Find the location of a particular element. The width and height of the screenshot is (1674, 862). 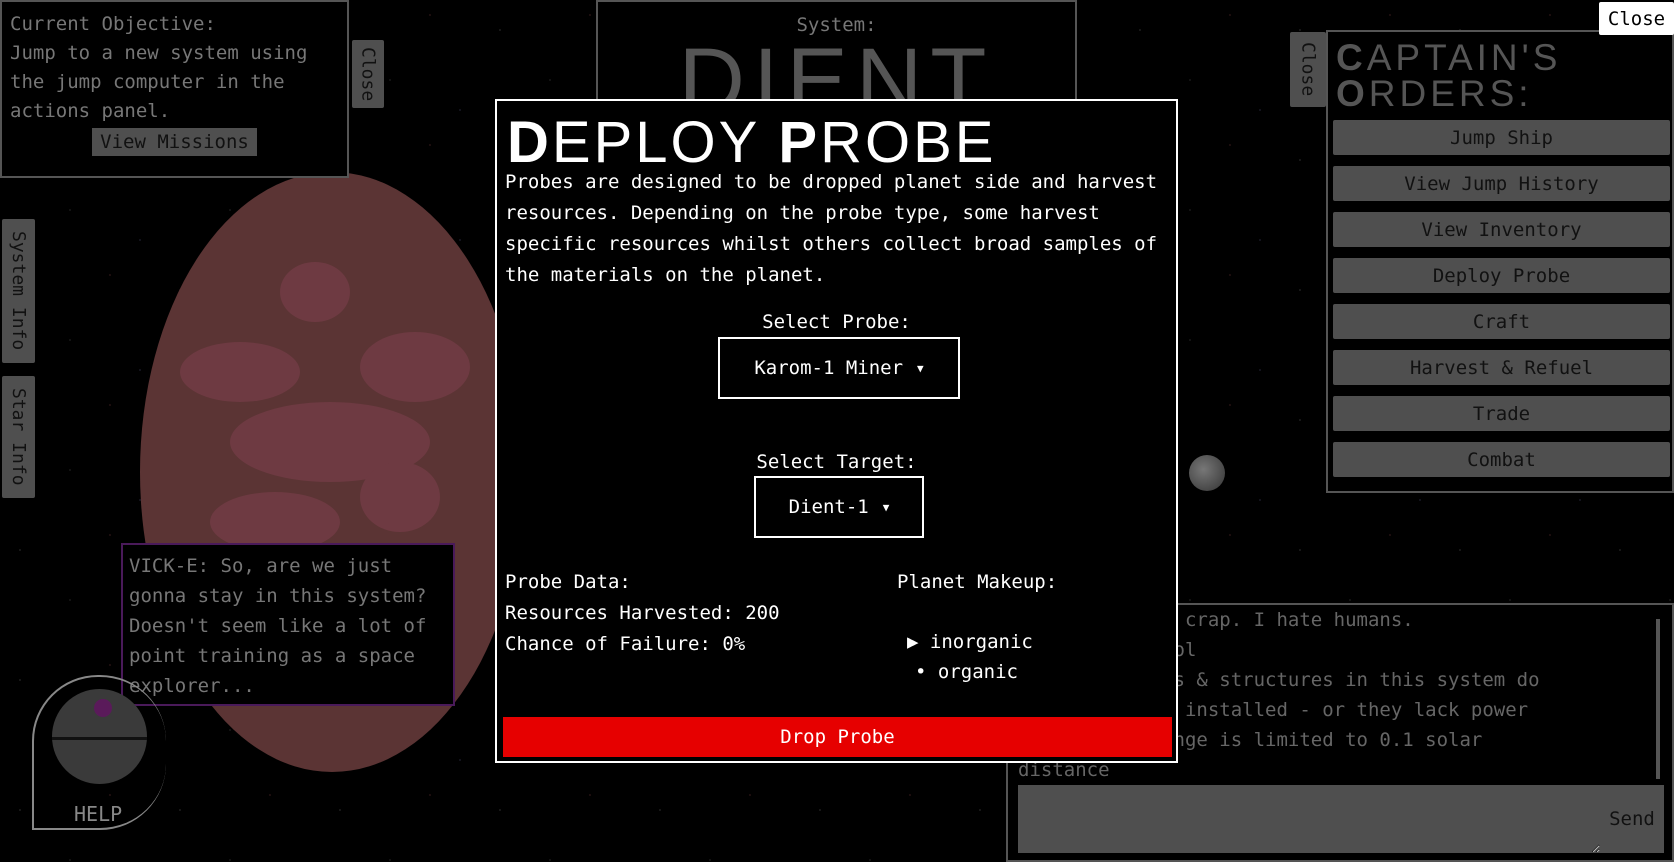

objective-heading: Current Objective: is located at coordinates (113, 24).